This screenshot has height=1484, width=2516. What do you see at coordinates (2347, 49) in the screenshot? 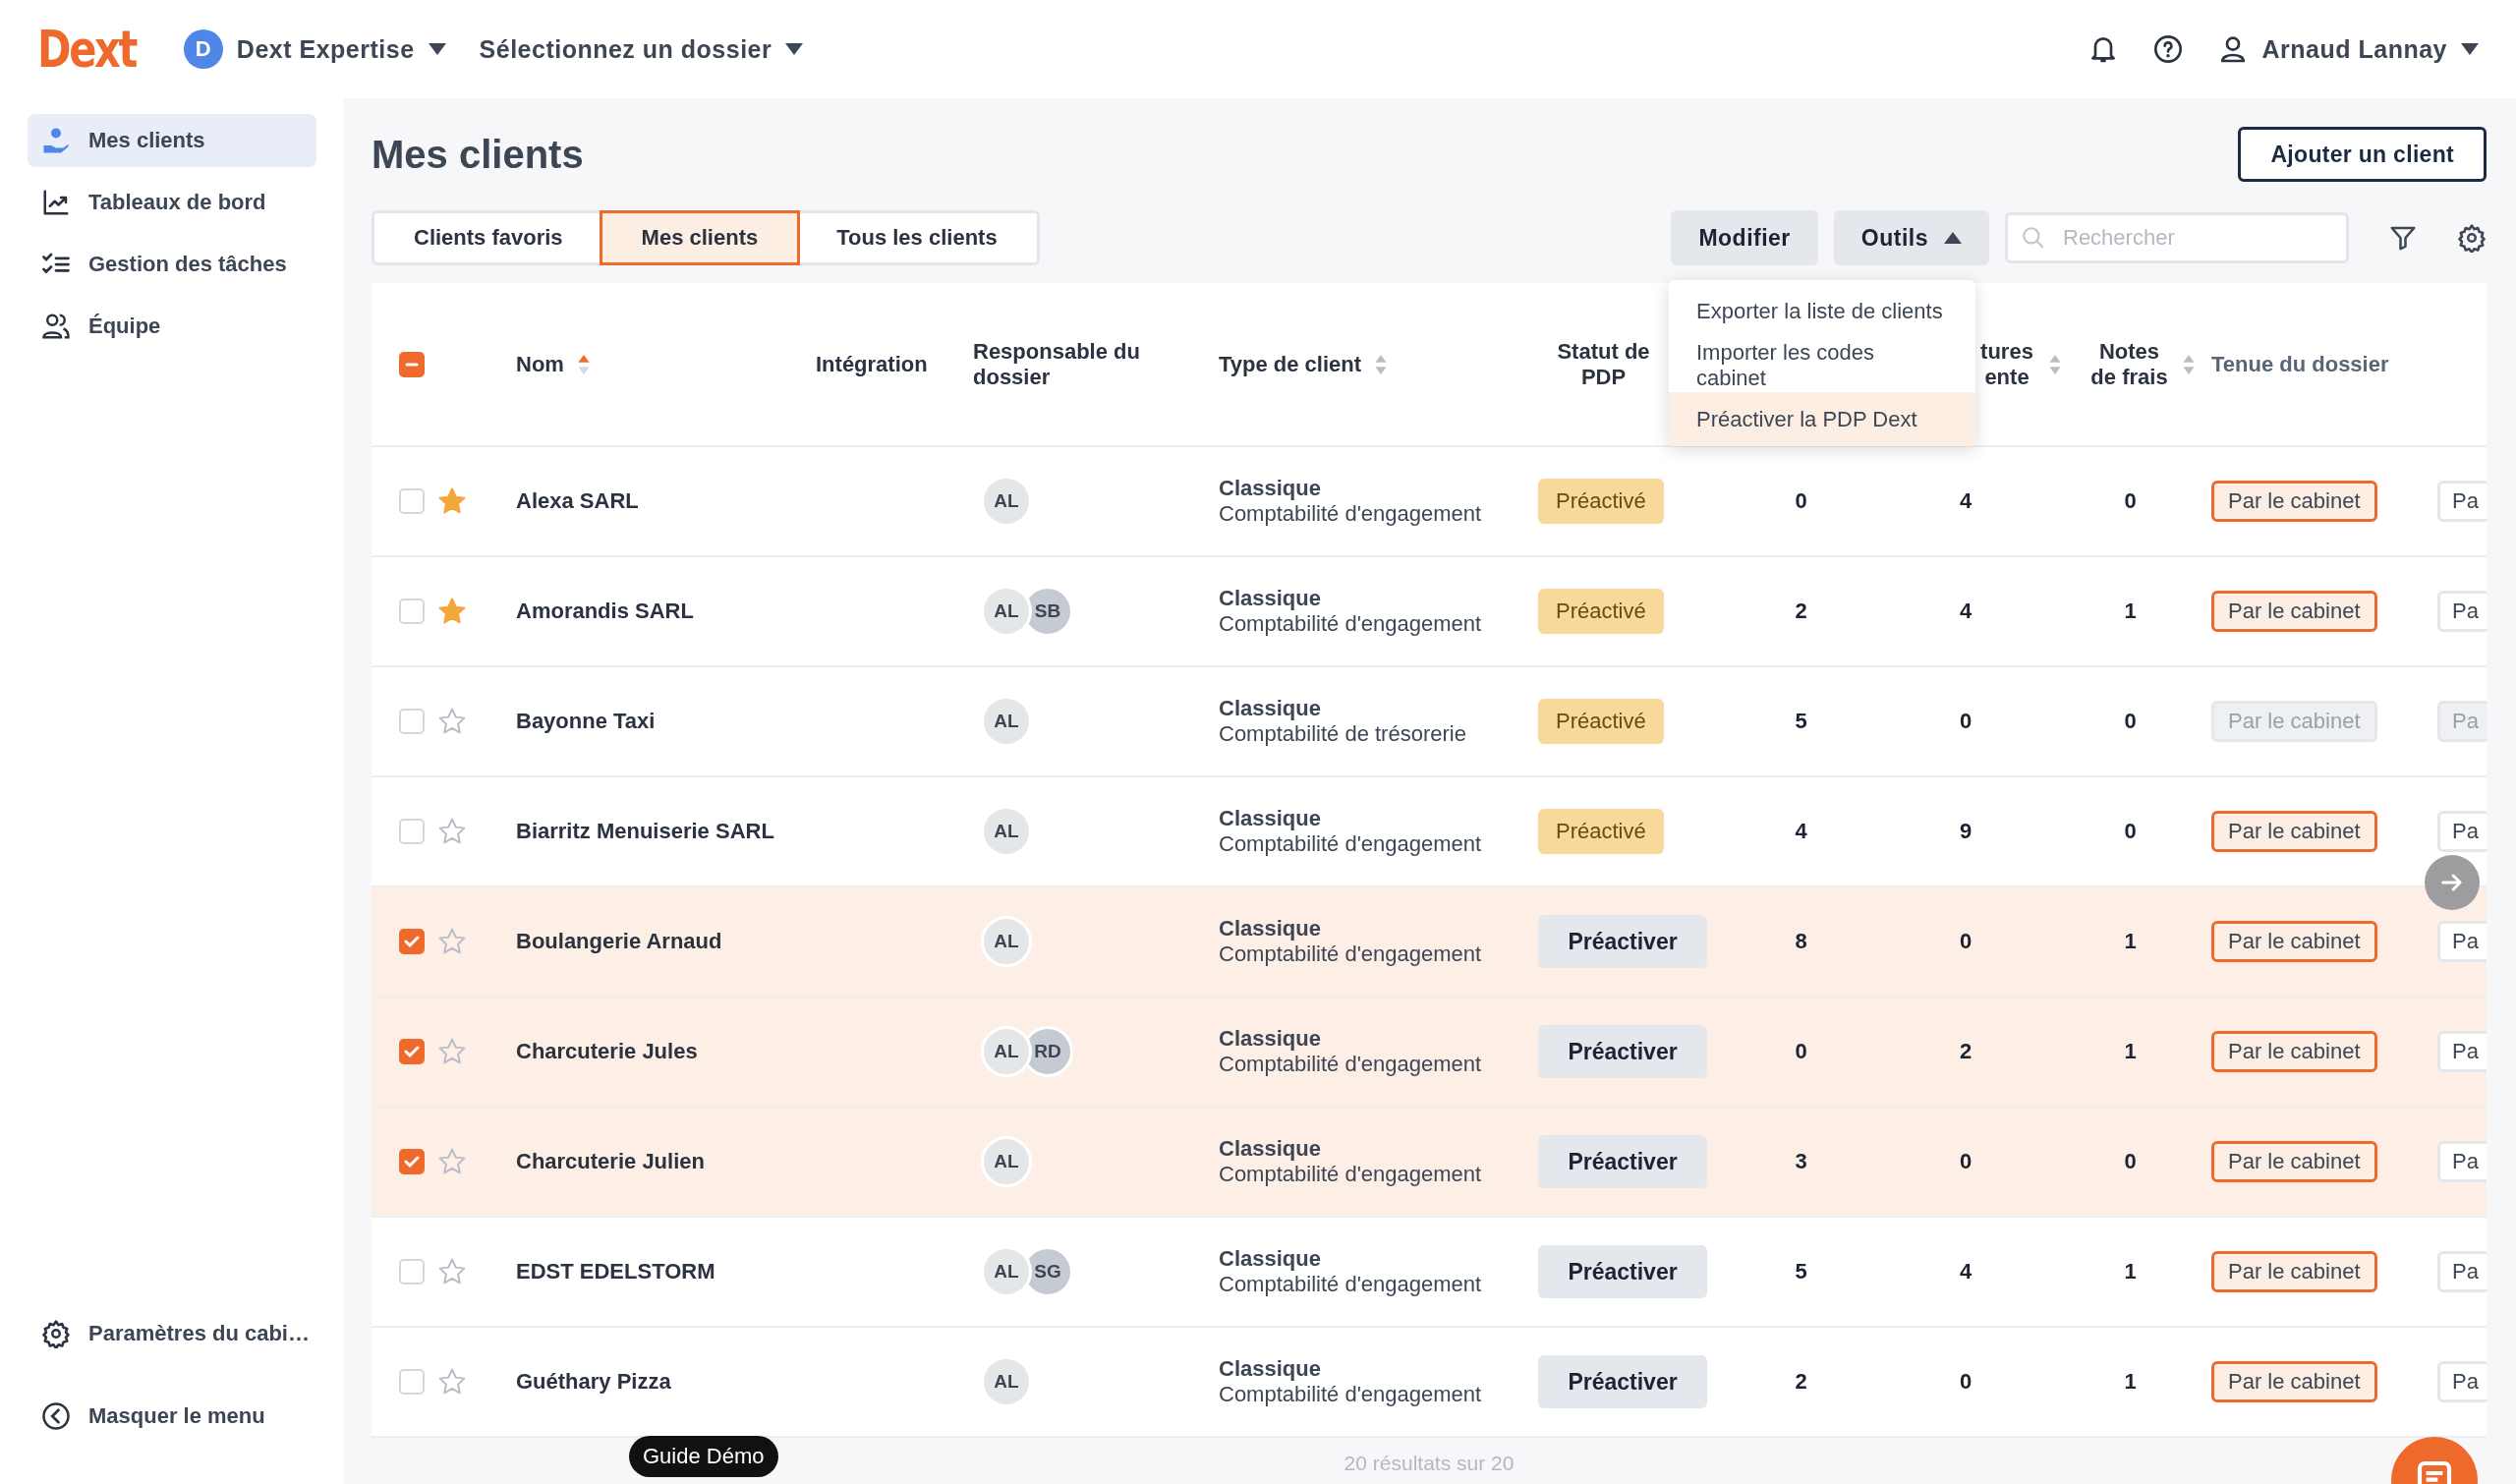
I see `user-menu: Arnaud Lannay` at bounding box center [2347, 49].